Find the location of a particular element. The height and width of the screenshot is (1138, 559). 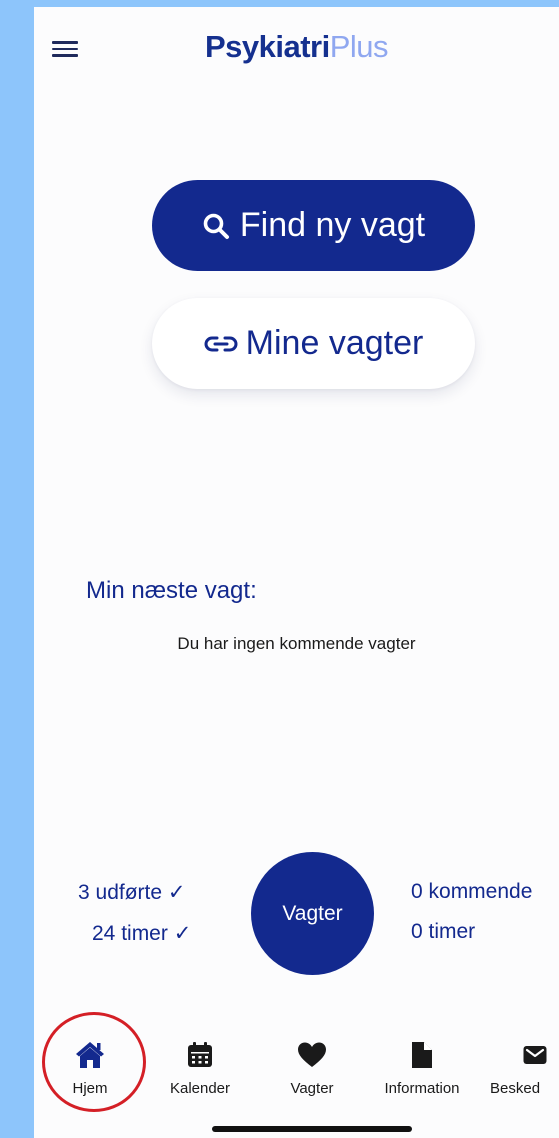

heart-icon is located at coordinates (312, 1054).